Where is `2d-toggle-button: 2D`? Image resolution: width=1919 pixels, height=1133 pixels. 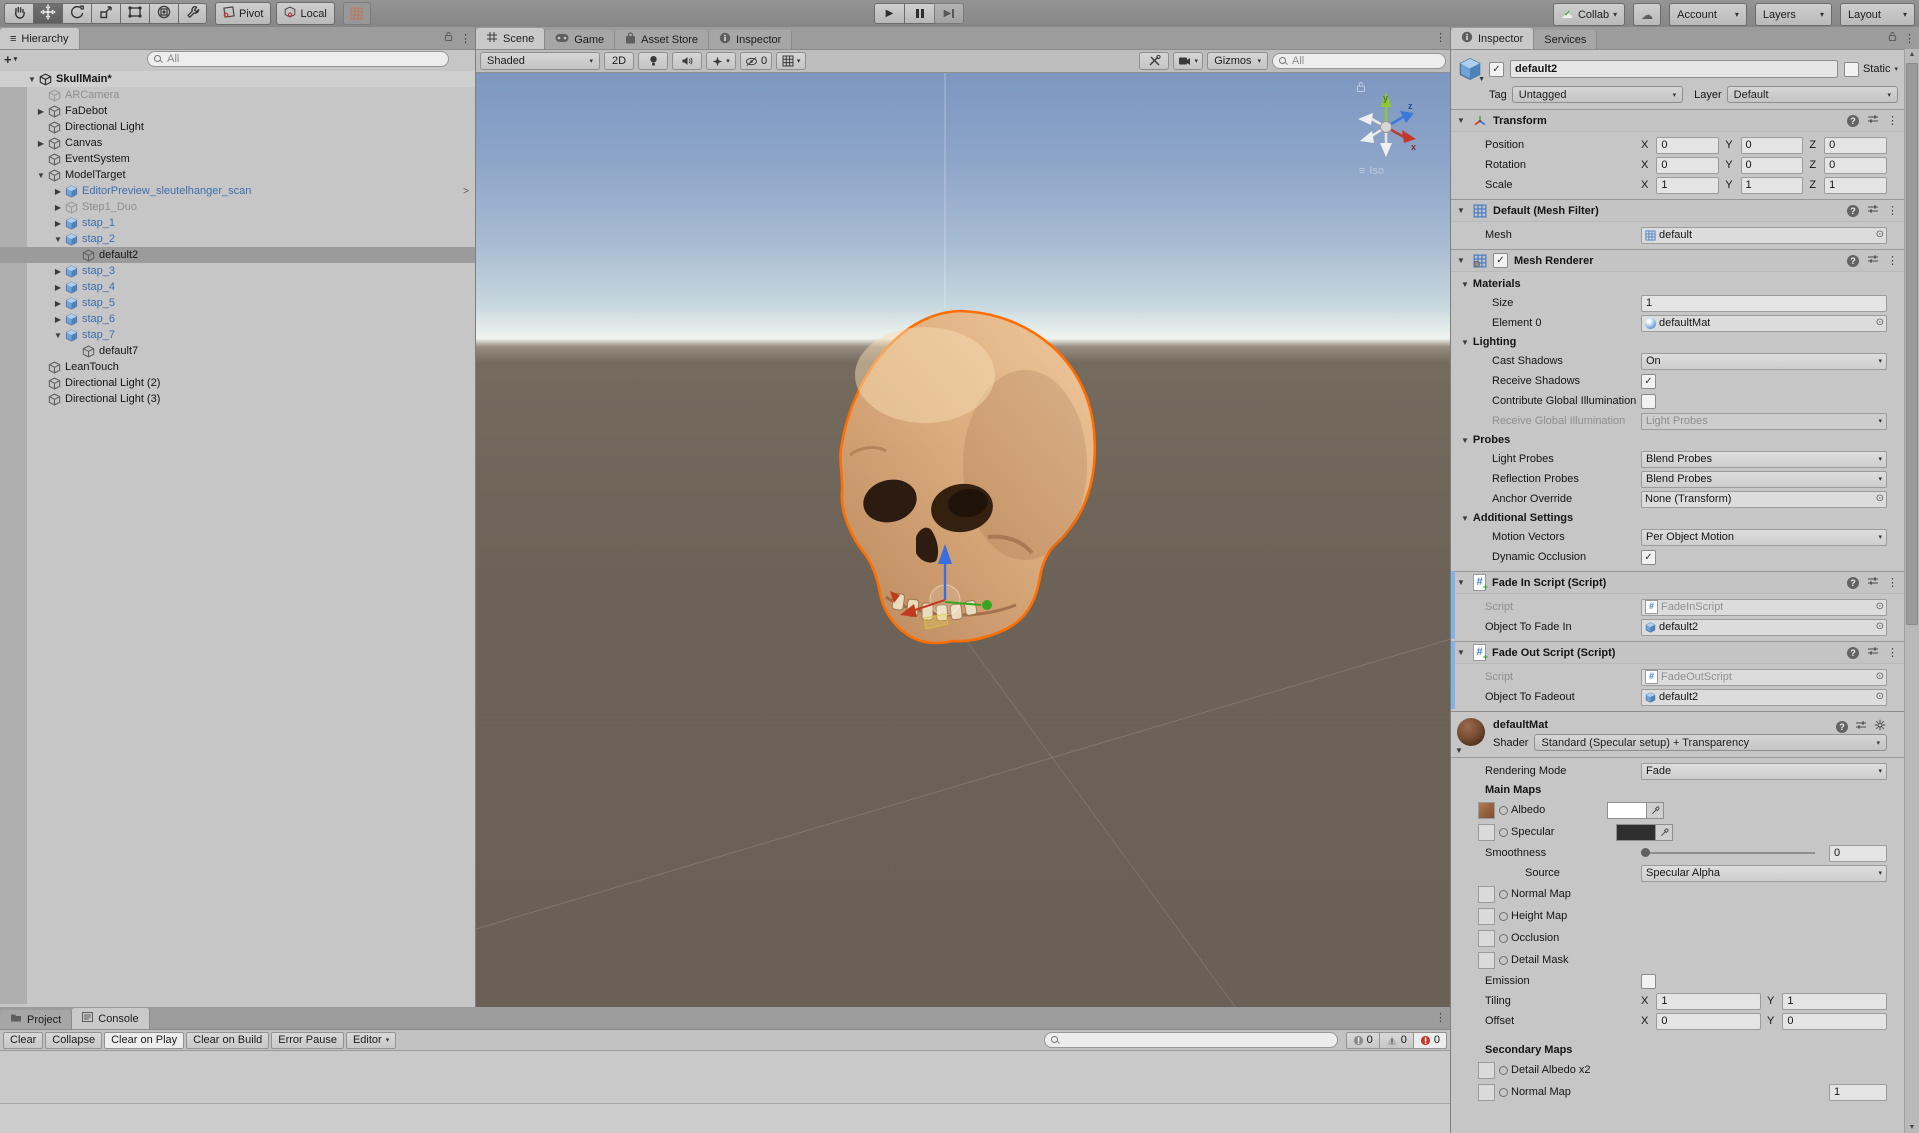 2d-toggle-button: 2D is located at coordinates (619, 61).